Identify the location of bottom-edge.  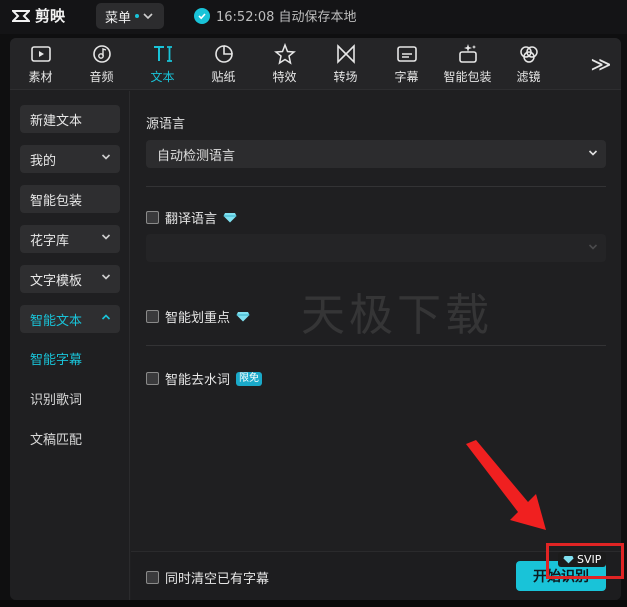
(313, 603).